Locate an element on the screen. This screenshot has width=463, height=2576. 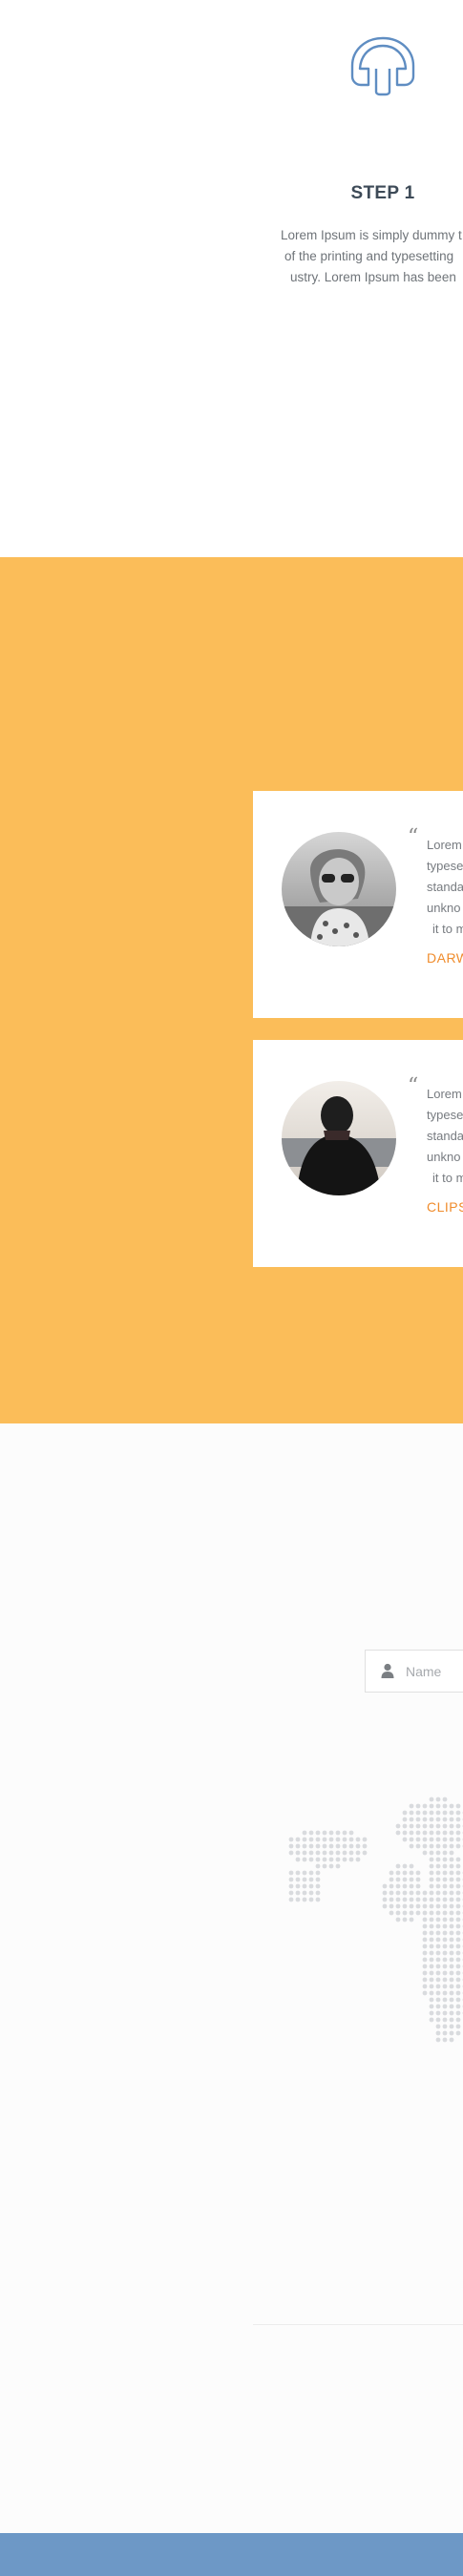
testimonial-card: “ Lorem typese standa unkno it to m DARW is located at coordinates (358, 904).